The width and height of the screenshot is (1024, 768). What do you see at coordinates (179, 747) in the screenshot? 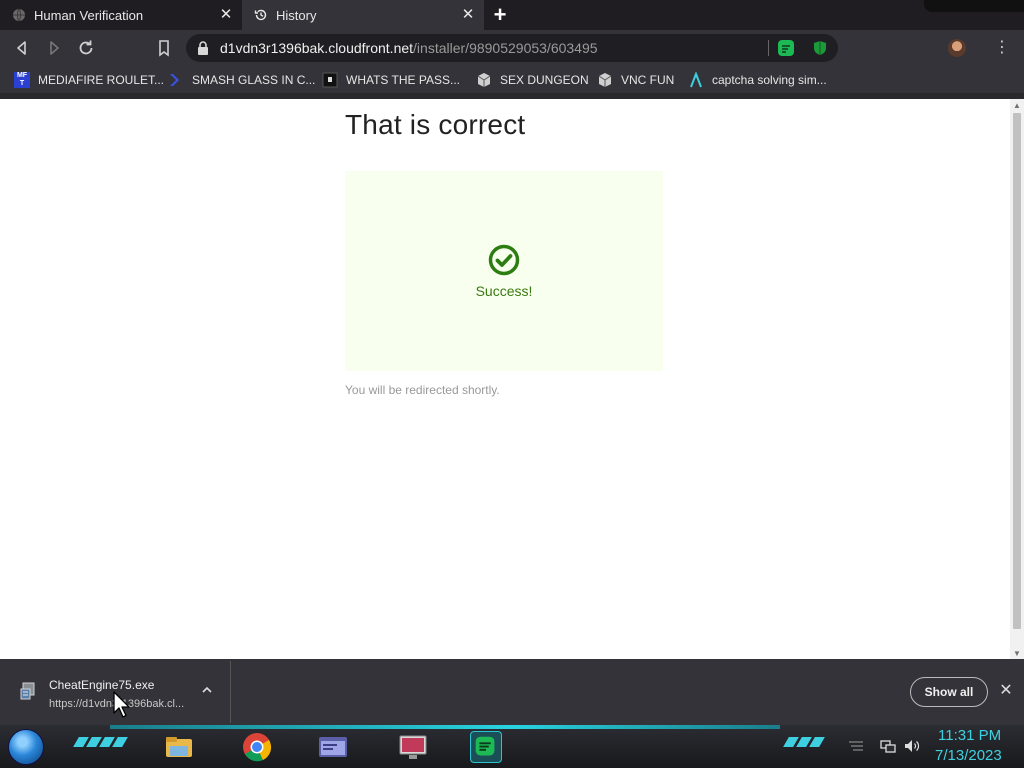
I see `file-explorer-icon` at bounding box center [179, 747].